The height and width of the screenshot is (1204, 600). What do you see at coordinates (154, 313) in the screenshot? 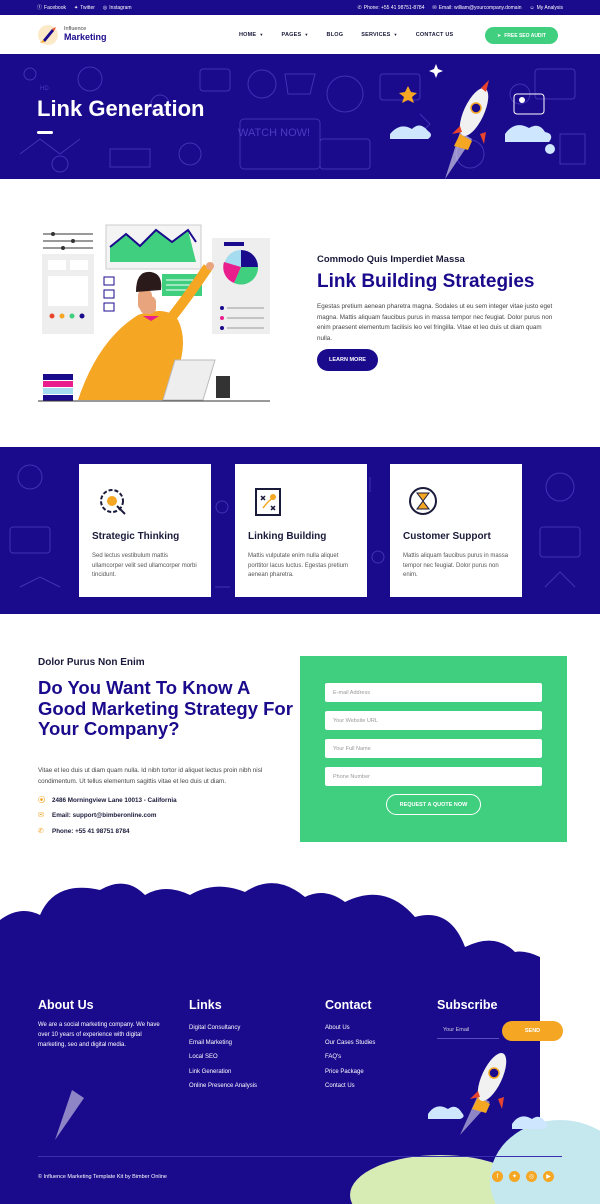
I see `marketer-illustration` at bounding box center [154, 313].